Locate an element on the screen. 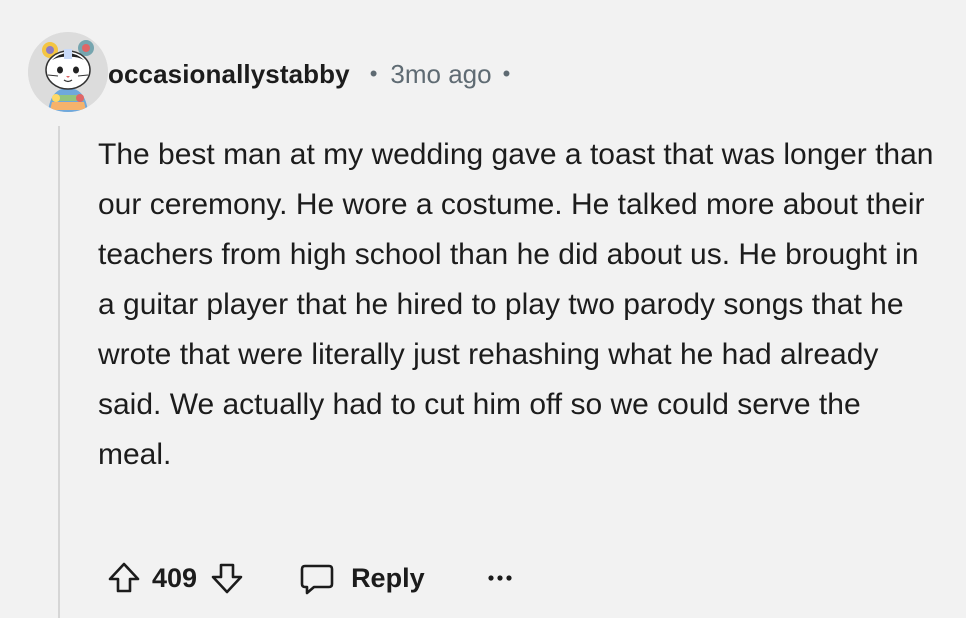  upvote-button is located at coordinates (124, 578).